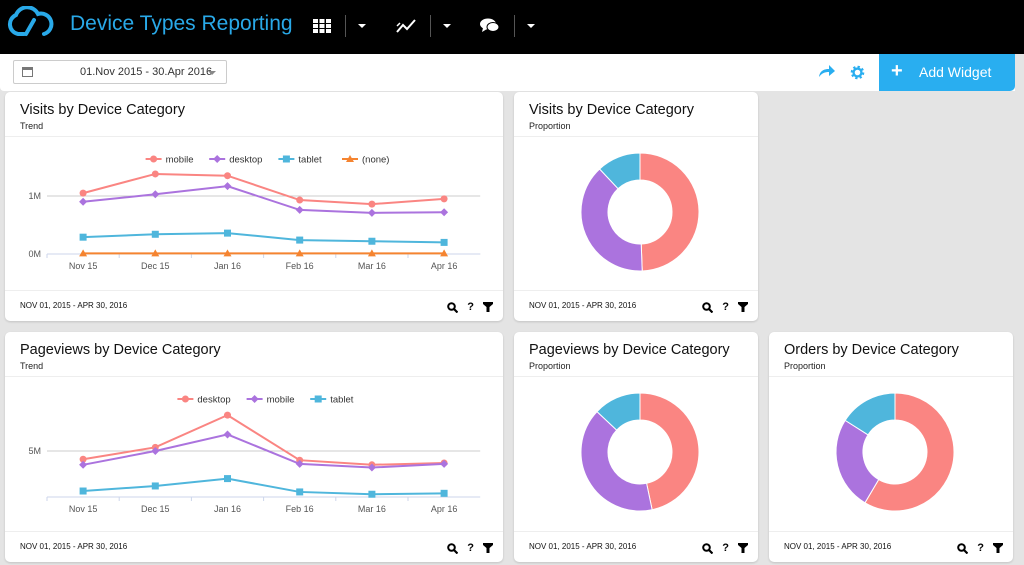  I want to click on x-tick-label: Nov 15, so click(83, 266).